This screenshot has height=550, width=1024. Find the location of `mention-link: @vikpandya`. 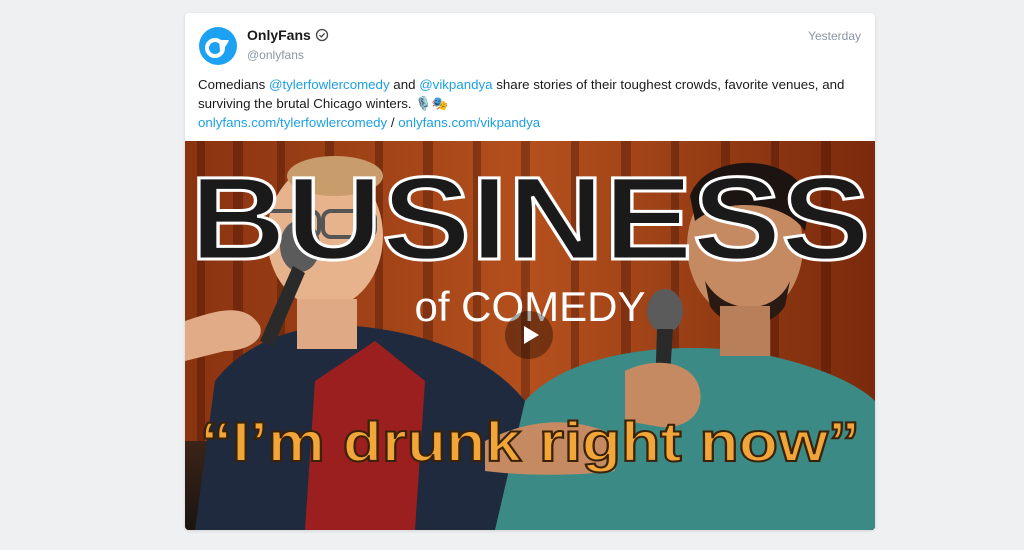

mention-link: @vikpandya is located at coordinates (455, 84).